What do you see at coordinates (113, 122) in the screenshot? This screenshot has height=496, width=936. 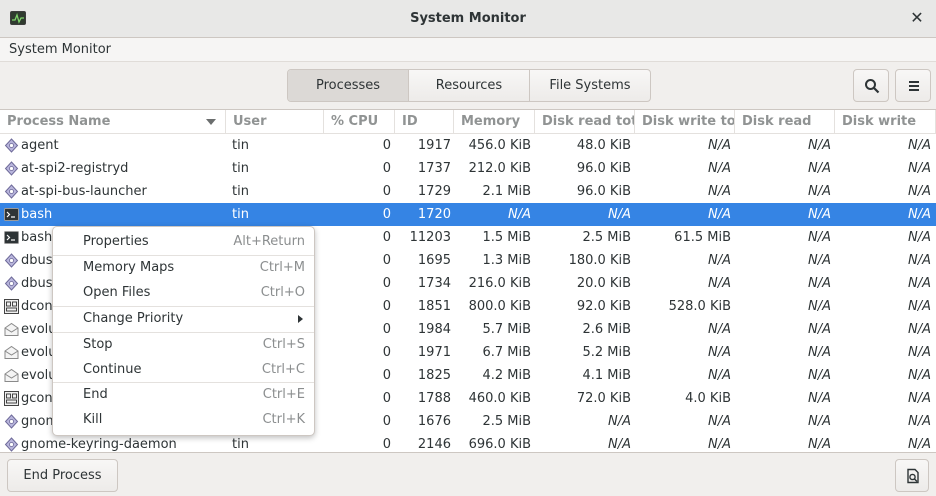 I see `column-header-process-name: Process Name` at bounding box center [113, 122].